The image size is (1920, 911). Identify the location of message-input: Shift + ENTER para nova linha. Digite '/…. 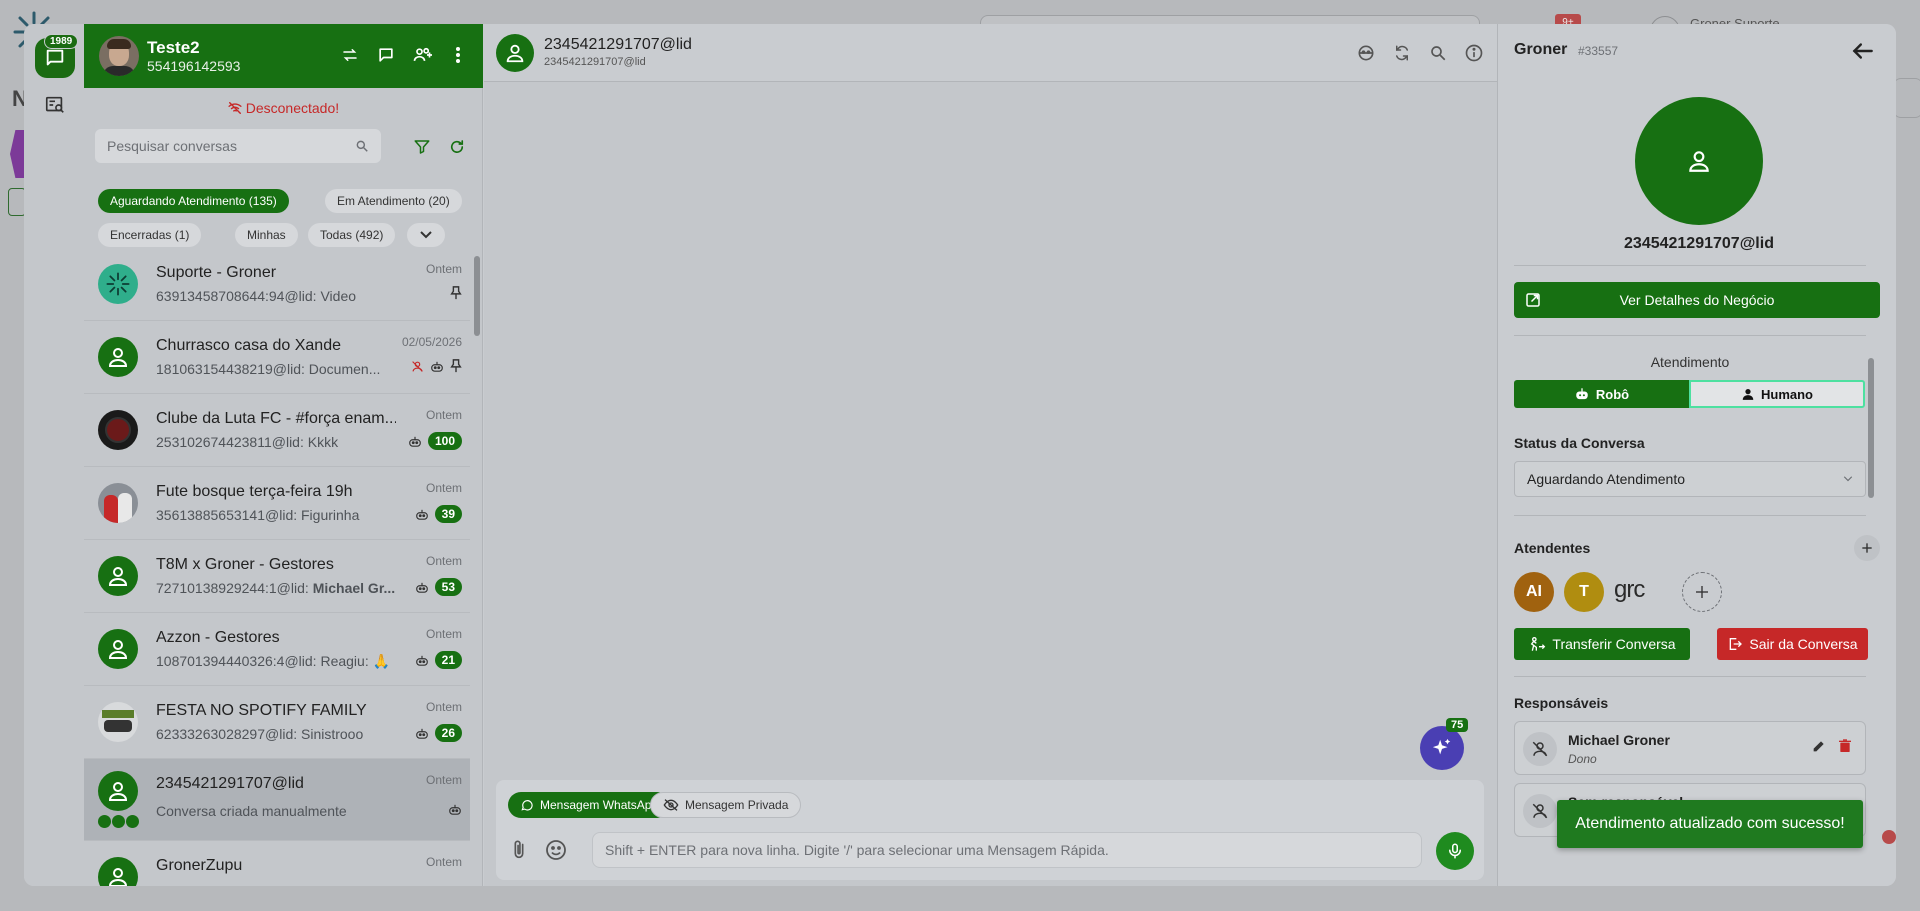
(1007, 850).